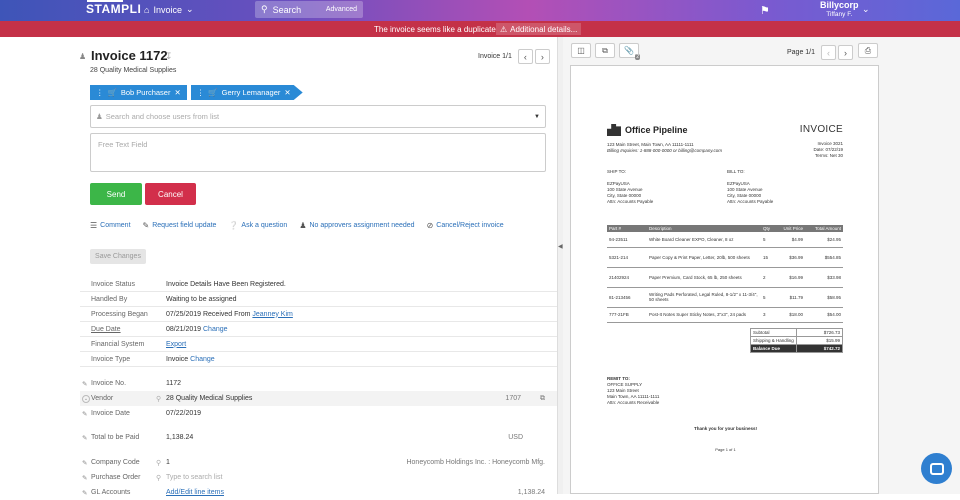  Describe the element at coordinates (118, 256) in the screenshot. I see `save-changes-button: Save Changes` at that location.